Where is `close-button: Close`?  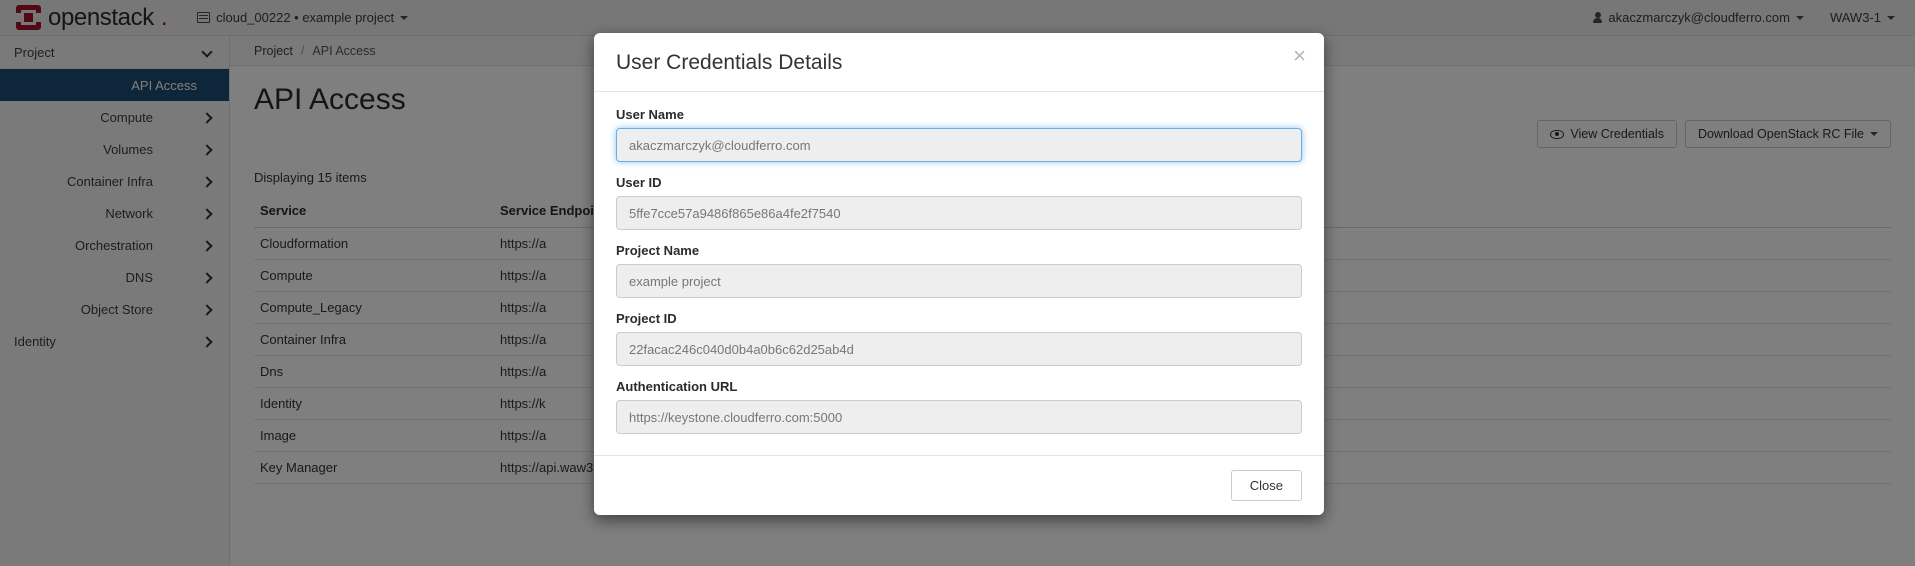 close-button: Close is located at coordinates (1266, 485).